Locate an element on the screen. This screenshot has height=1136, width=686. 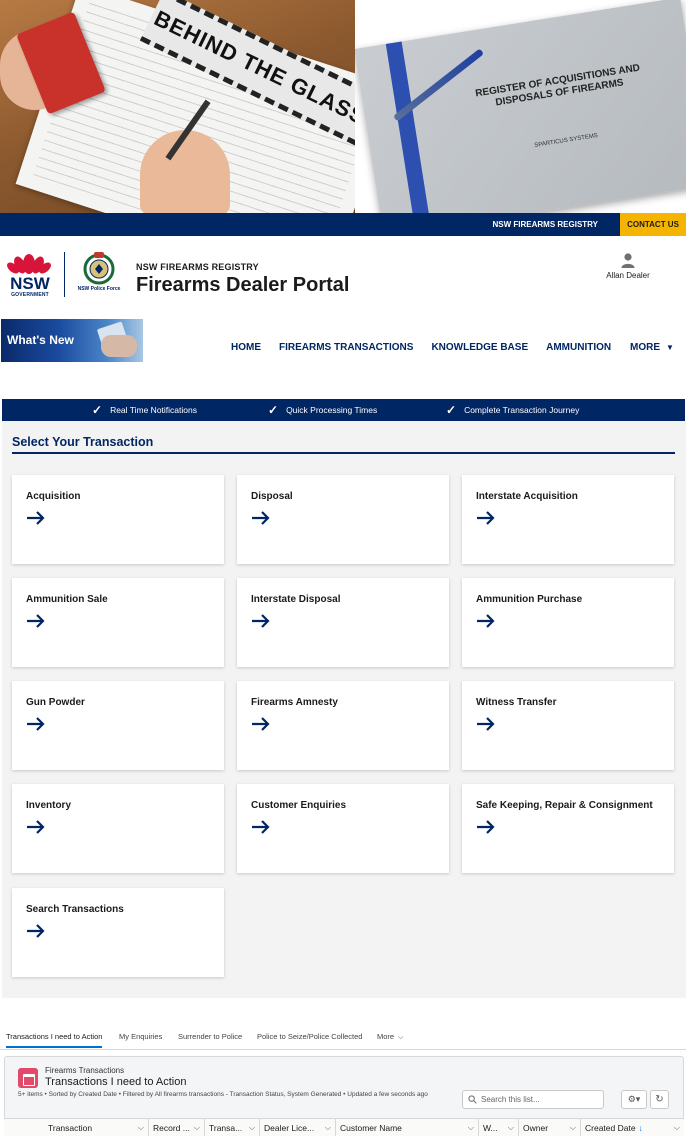
contact-us-button: CONTACT US is located at coordinates (653, 224).